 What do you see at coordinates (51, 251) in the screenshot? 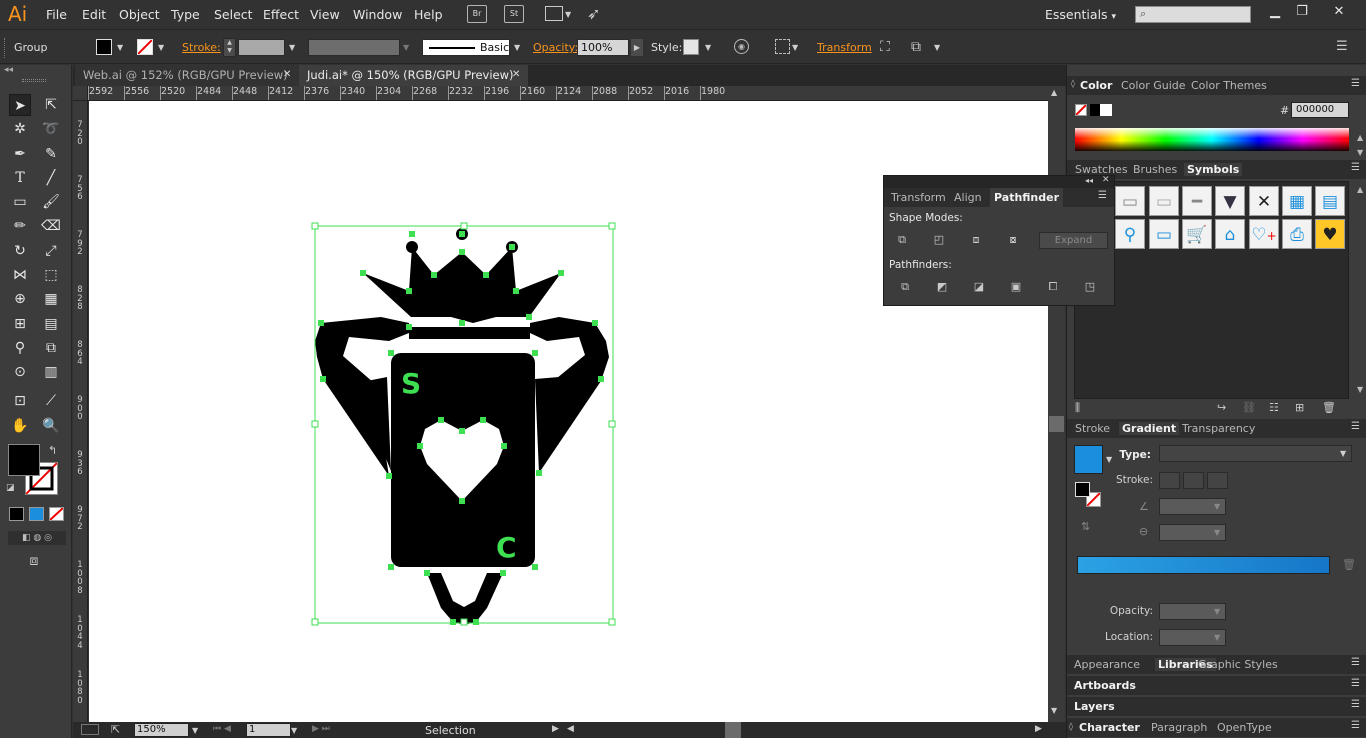
I see `scale-tool: ⤢` at bounding box center [51, 251].